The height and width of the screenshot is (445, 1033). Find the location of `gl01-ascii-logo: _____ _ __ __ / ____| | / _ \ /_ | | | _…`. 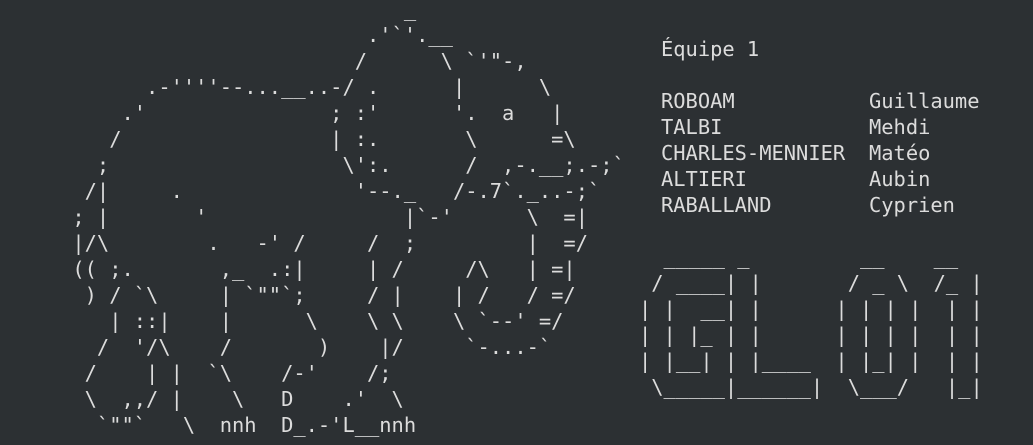

gl01-ascii-logo: _____ _ __ __ / ____| | / _ \ /_ | | | _… is located at coordinates (811, 322).